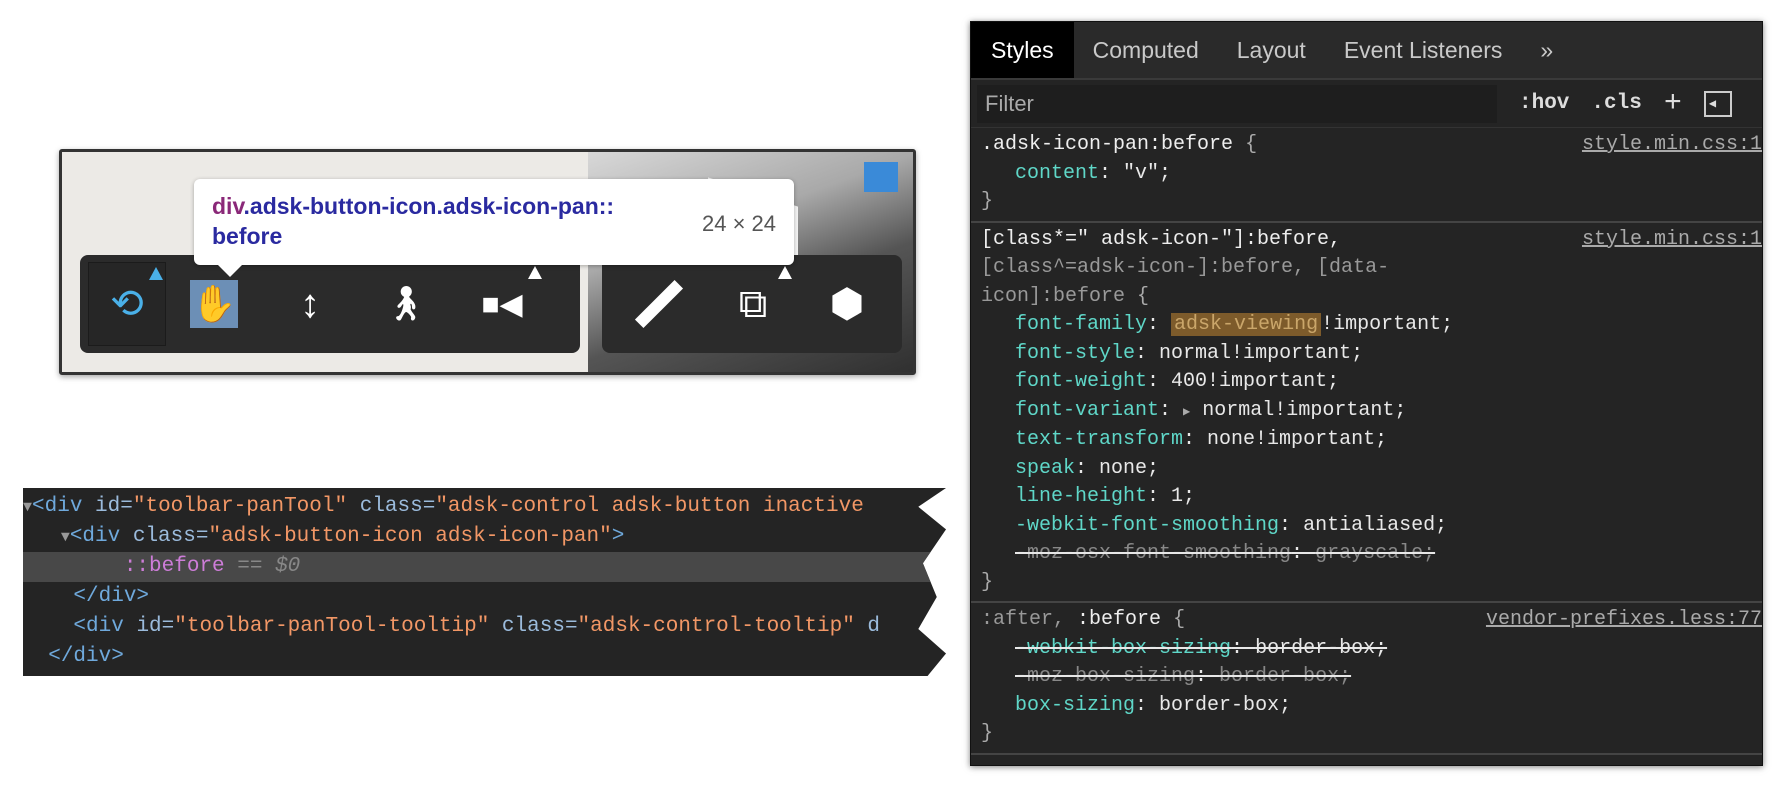 The image size is (1788, 792). What do you see at coordinates (1624, 620) in the screenshot?
I see `rule-source-link: vendor-prefixes.less:77` at bounding box center [1624, 620].